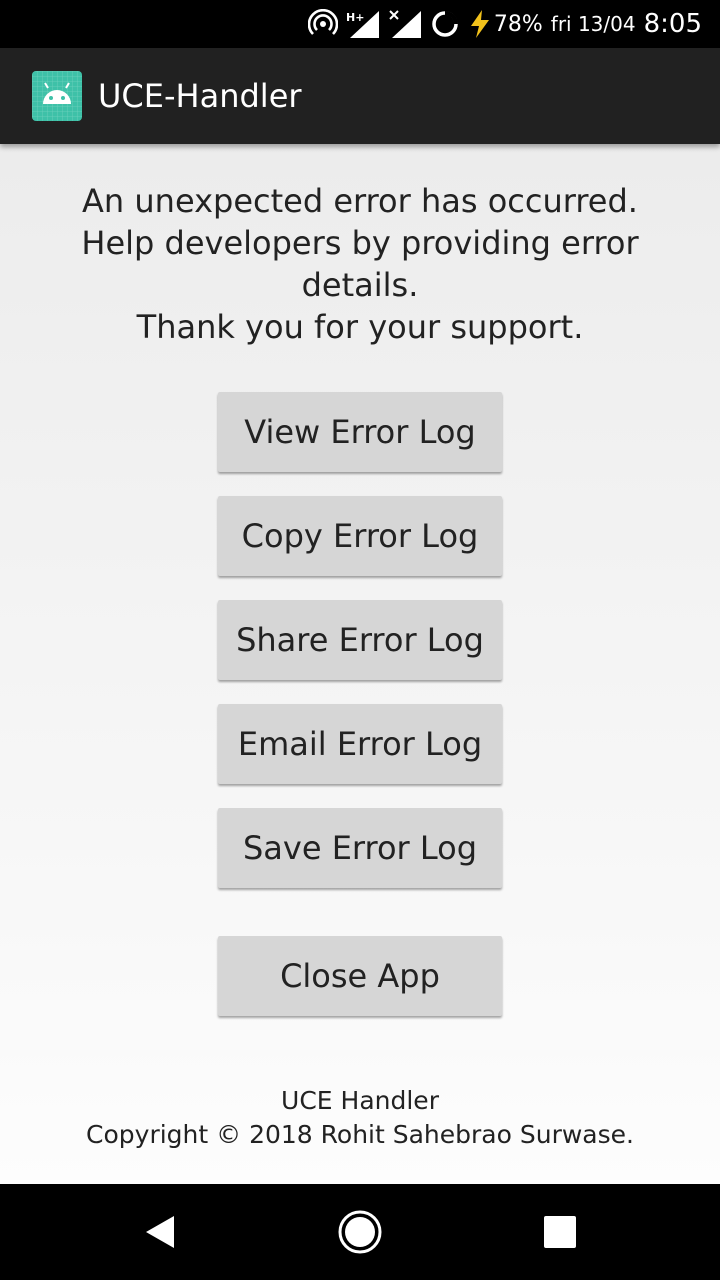 The image size is (720, 1280). What do you see at coordinates (360, 1134) in the screenshot?
I see `footer-copyright: Copyright © 2018 Rohit Sahebrao Surwase.` at bounding box center [360, 1134].